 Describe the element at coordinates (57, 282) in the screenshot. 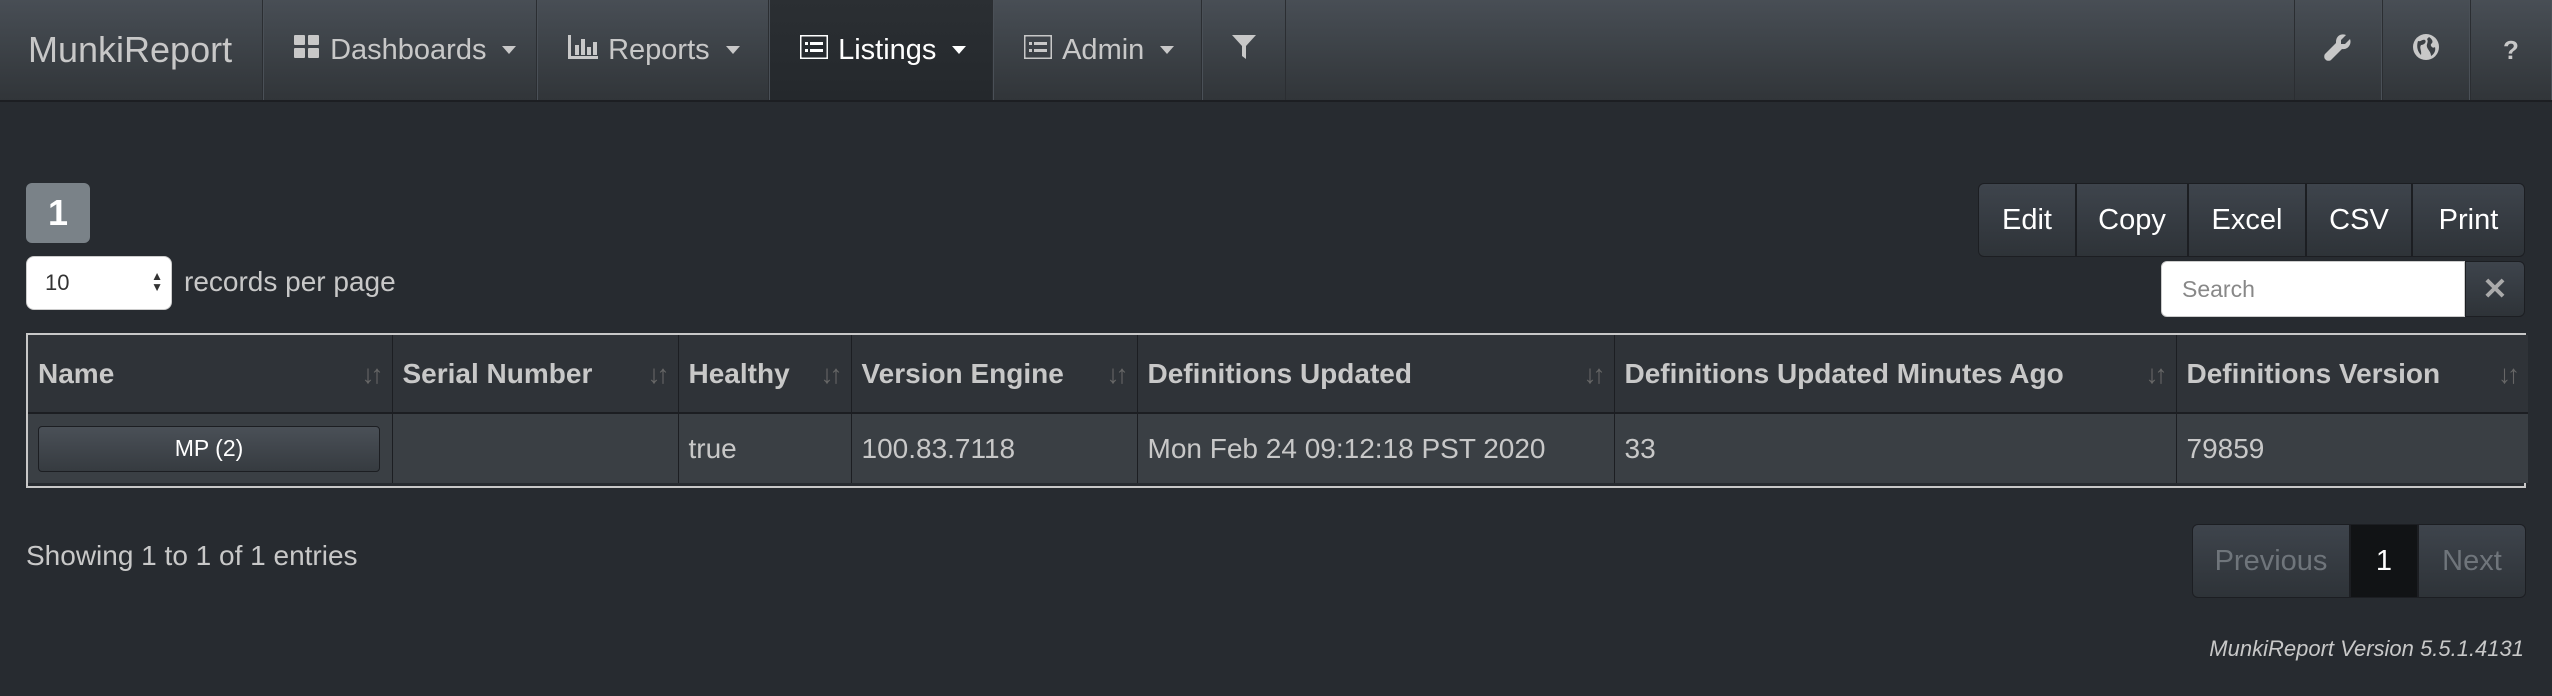

I see `records-per-page-value: 10` at that location.